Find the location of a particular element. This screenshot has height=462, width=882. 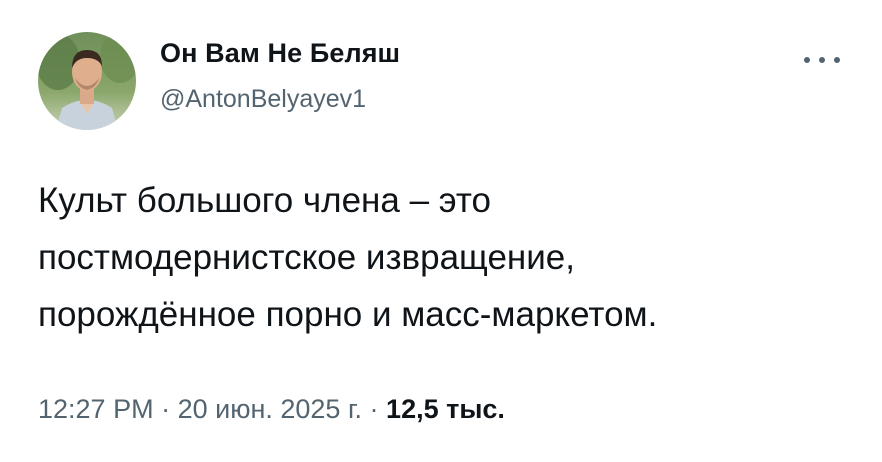

avatar is located at coordinates (87, 81).